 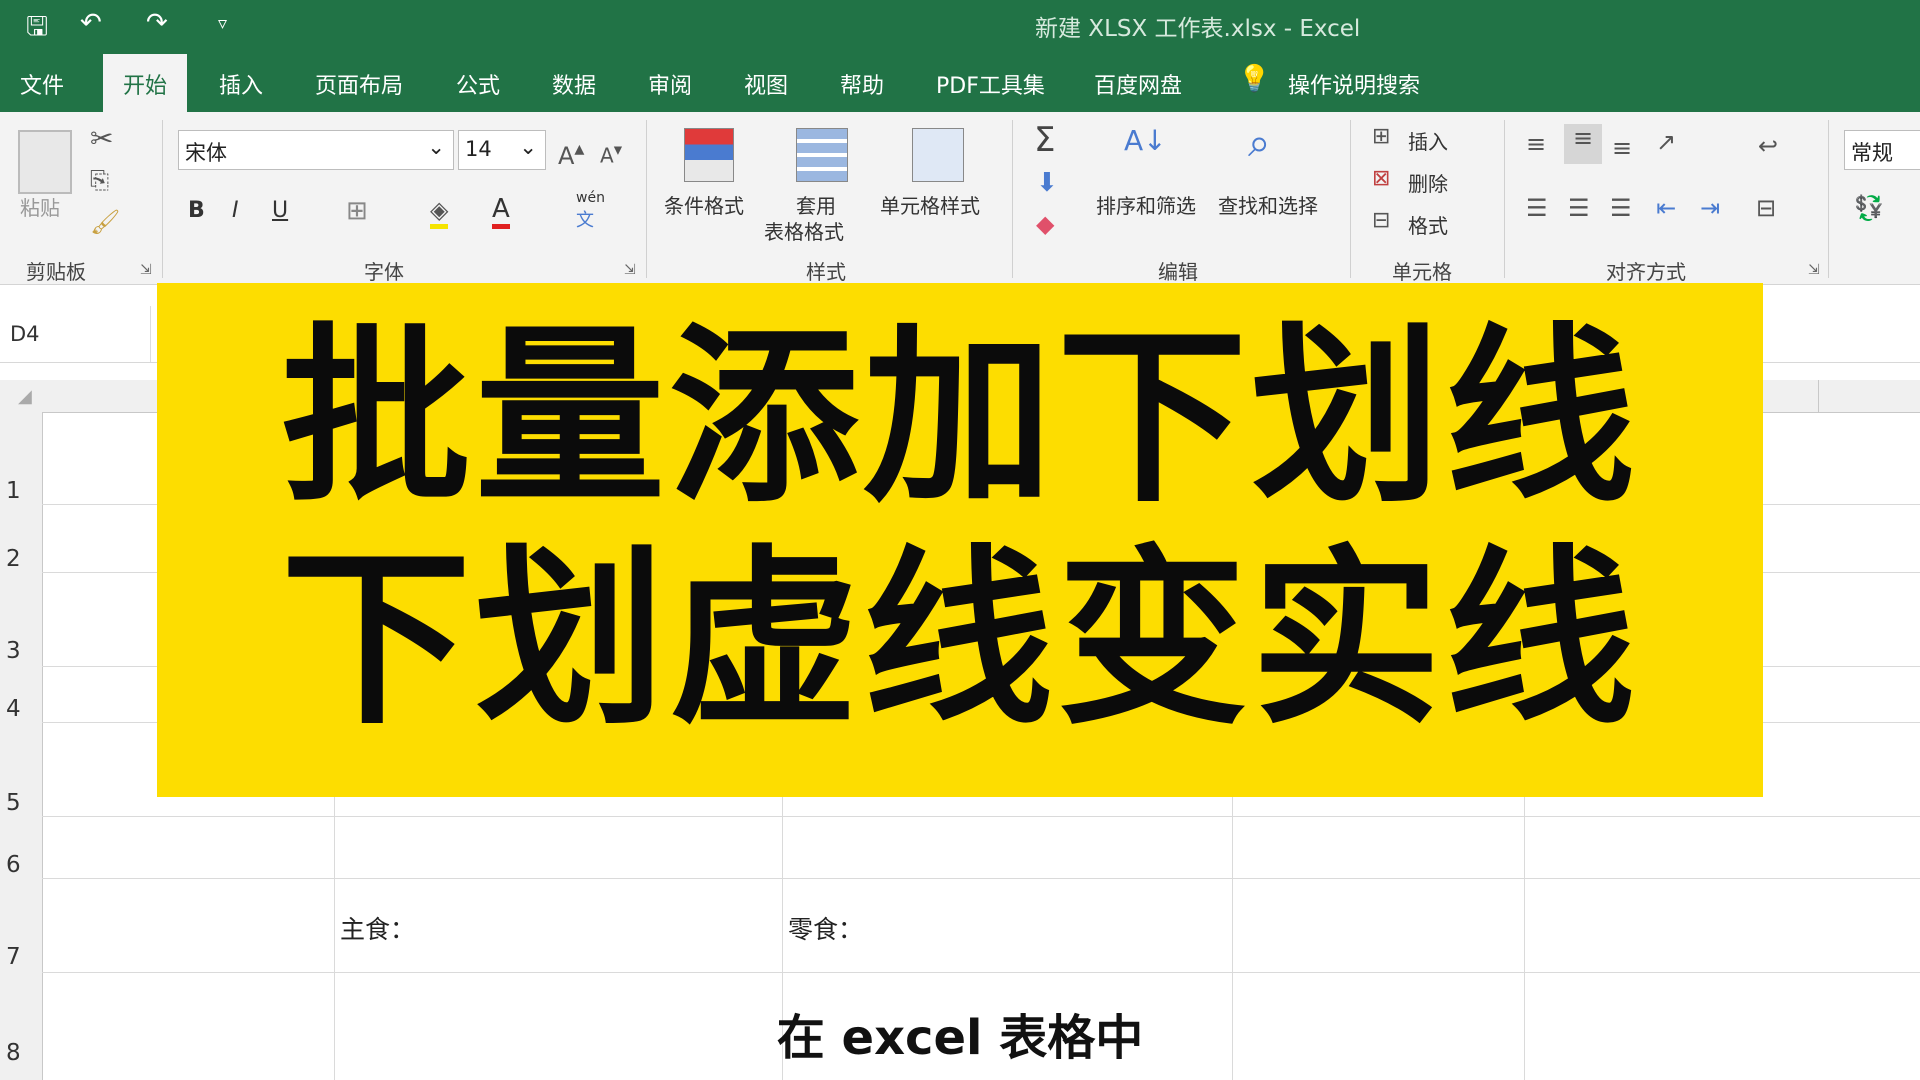 I want to click on clipboard-group-label: 剪贴板, so click(x=56, y=272).